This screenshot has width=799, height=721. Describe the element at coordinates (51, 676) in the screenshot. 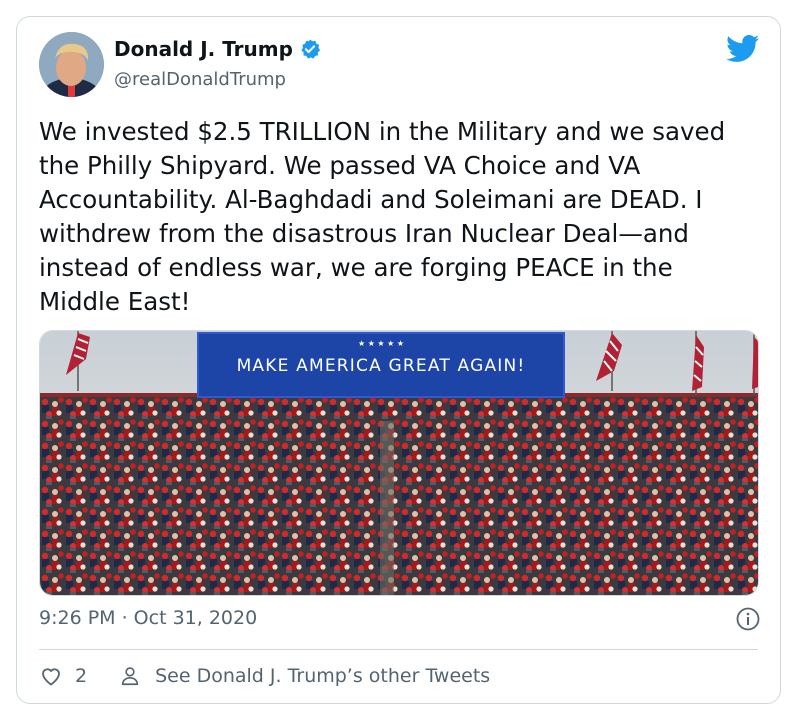

I see `heart-icon` at that location.